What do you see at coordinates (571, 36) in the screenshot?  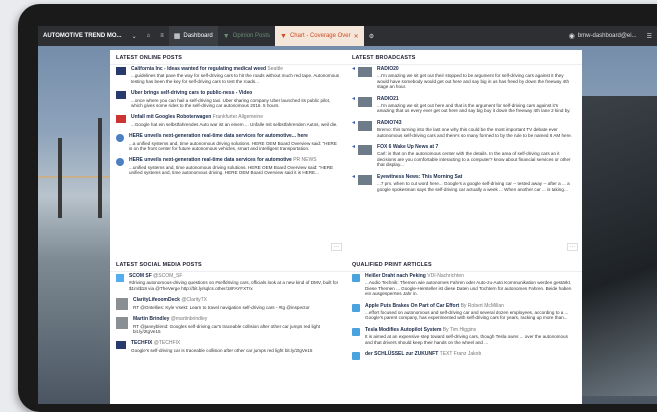 I see `user-icon: ◉` at bounding box center [571, 36].